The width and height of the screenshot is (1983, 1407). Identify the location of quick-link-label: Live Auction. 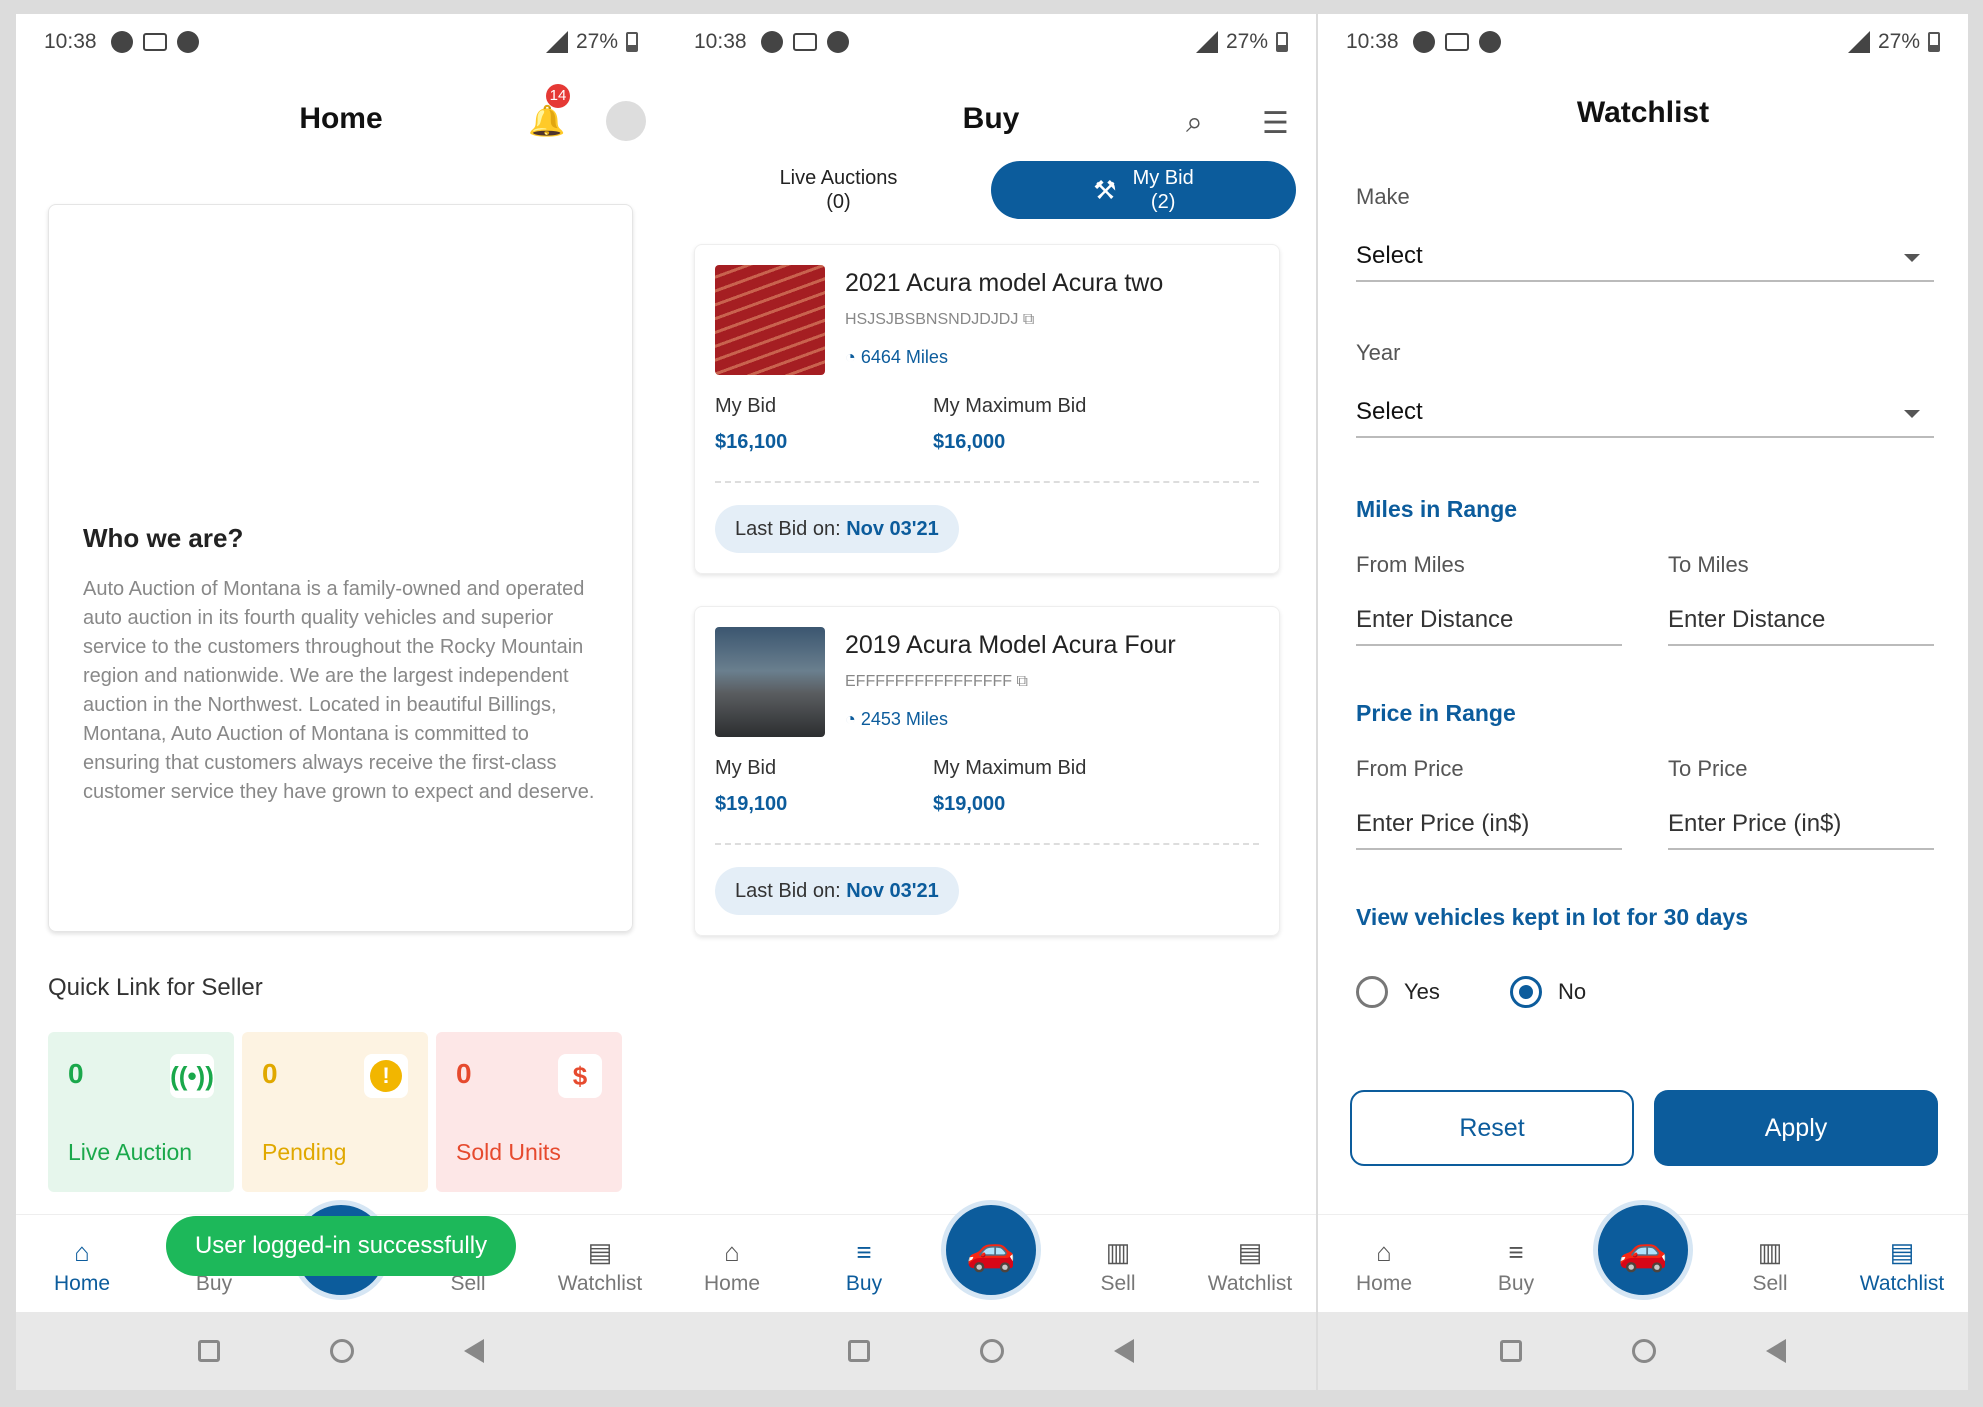
(130, 1152).